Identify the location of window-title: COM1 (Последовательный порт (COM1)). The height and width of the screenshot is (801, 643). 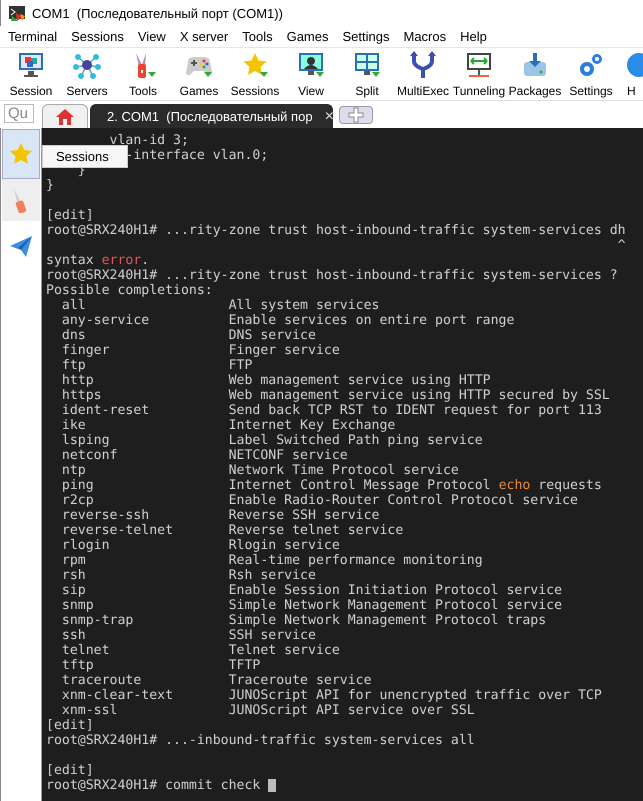
(157, 13).